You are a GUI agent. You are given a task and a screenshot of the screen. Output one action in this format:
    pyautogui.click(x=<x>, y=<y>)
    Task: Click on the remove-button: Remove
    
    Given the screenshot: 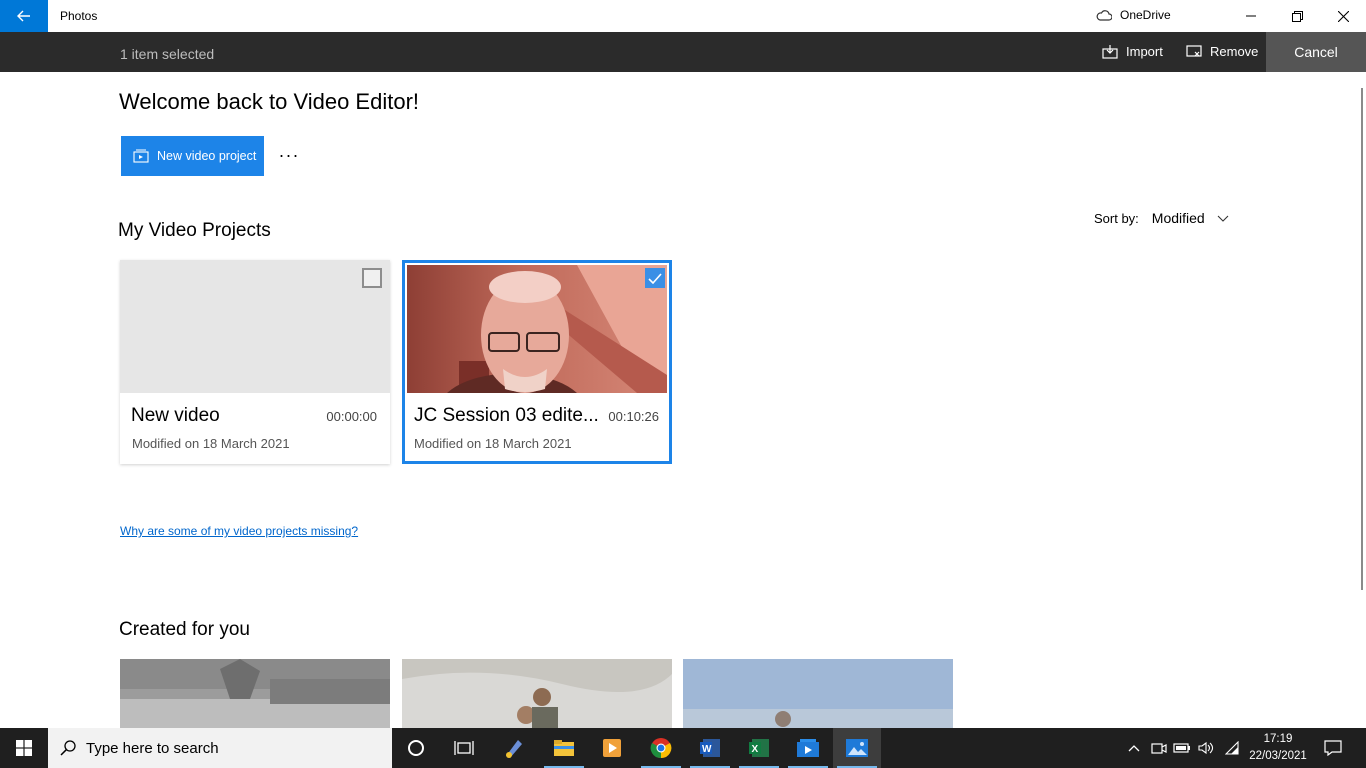 What is the action you would take?
    pyautogui.click(x=1222, y=51)
    